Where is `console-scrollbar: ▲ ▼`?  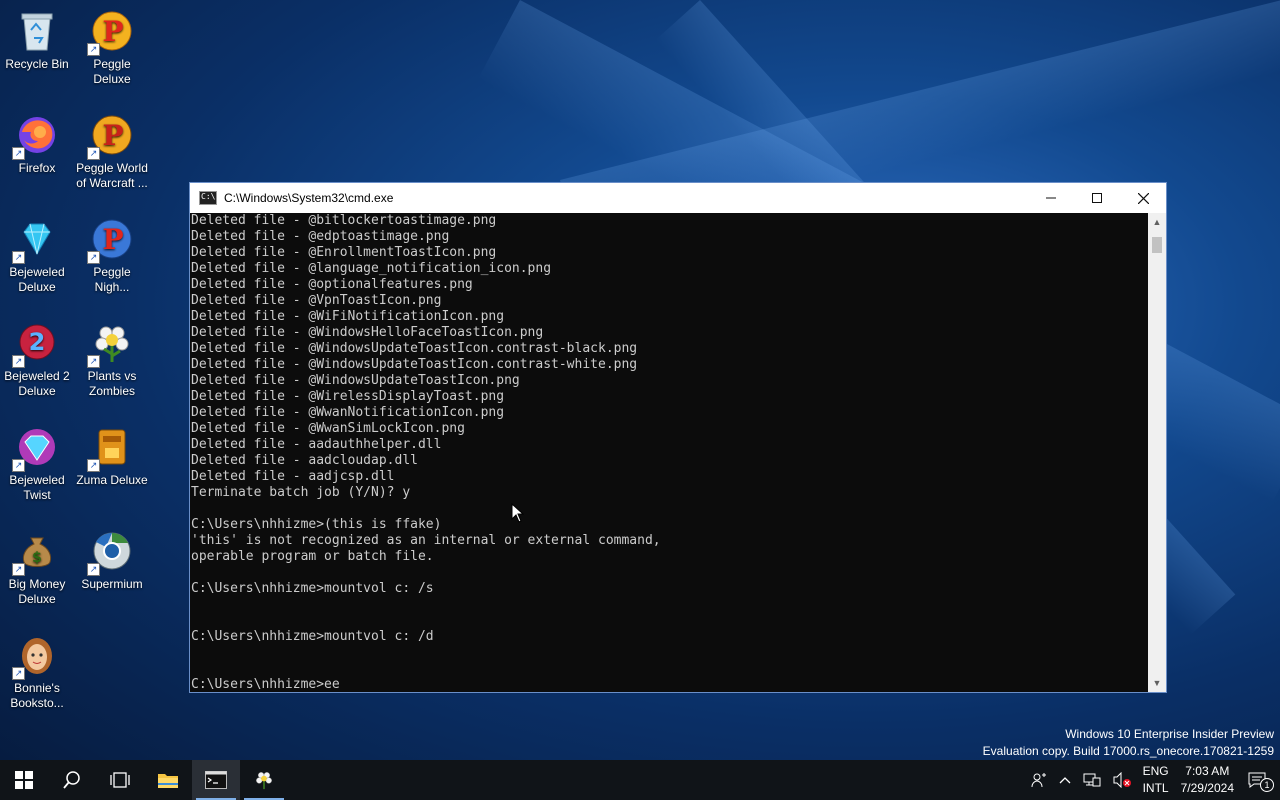 console-scrollbar: ▲ ▼ is located at coordinates (1157, 452).